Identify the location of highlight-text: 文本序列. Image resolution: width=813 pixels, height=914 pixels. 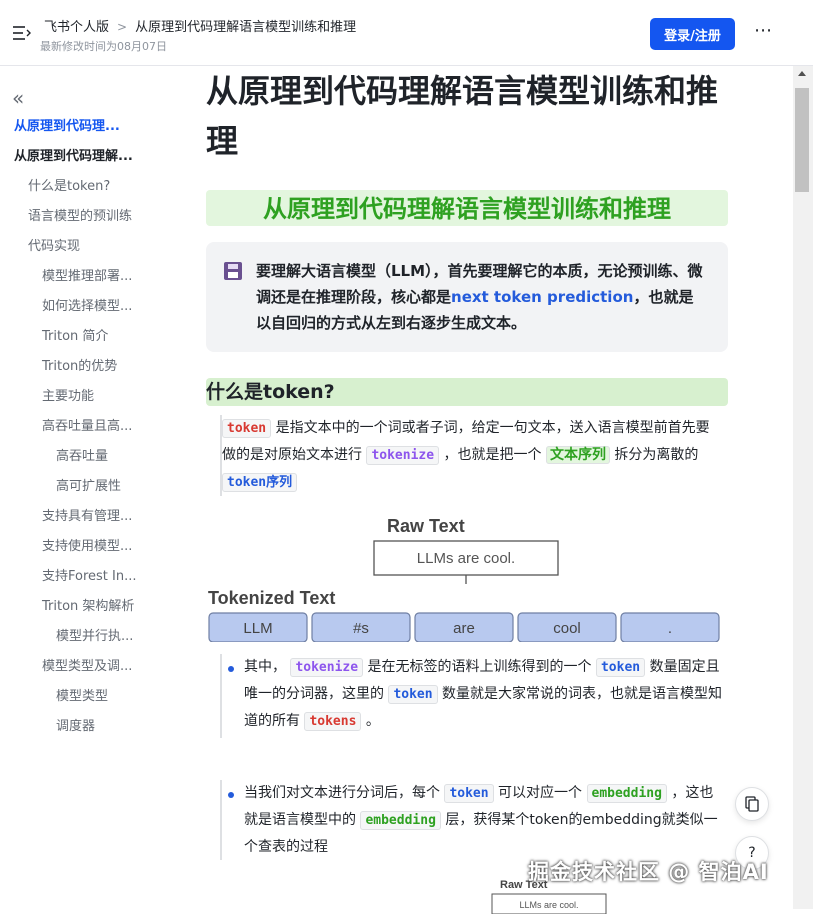
(577, 455).